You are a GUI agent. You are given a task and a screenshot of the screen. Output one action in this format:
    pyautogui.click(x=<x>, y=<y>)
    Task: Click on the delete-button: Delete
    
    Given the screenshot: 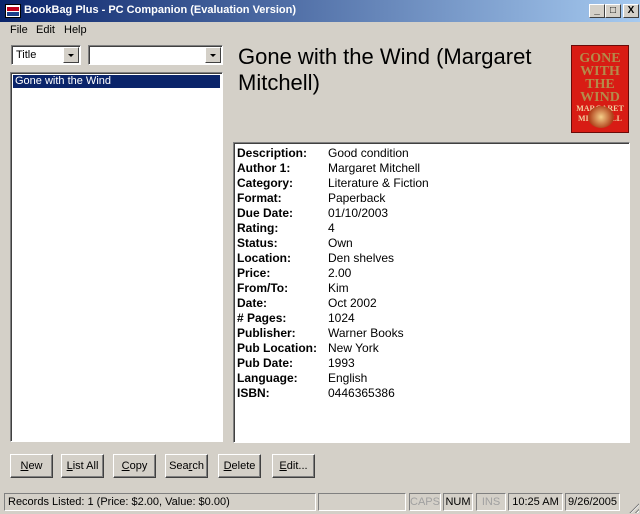 What is the action you would take?
    pyautogui.click(x=239, y=466)
    